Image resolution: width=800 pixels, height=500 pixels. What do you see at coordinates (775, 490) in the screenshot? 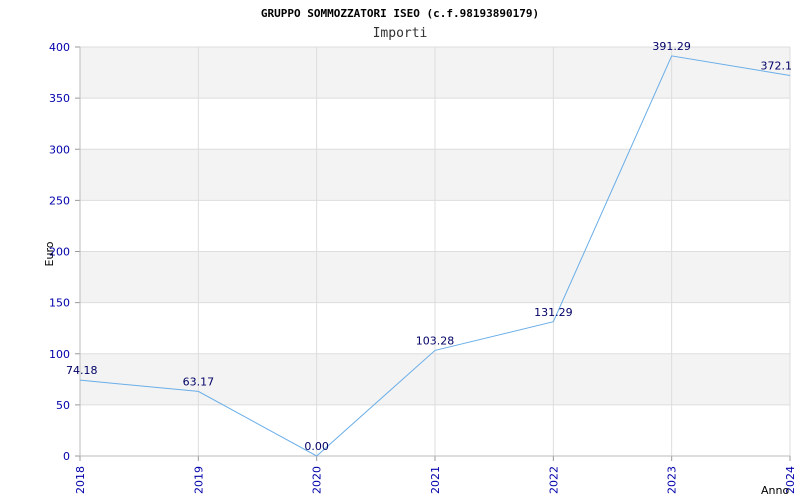
I see `x-axis-label: Anno` at bounding box center [775, 490].